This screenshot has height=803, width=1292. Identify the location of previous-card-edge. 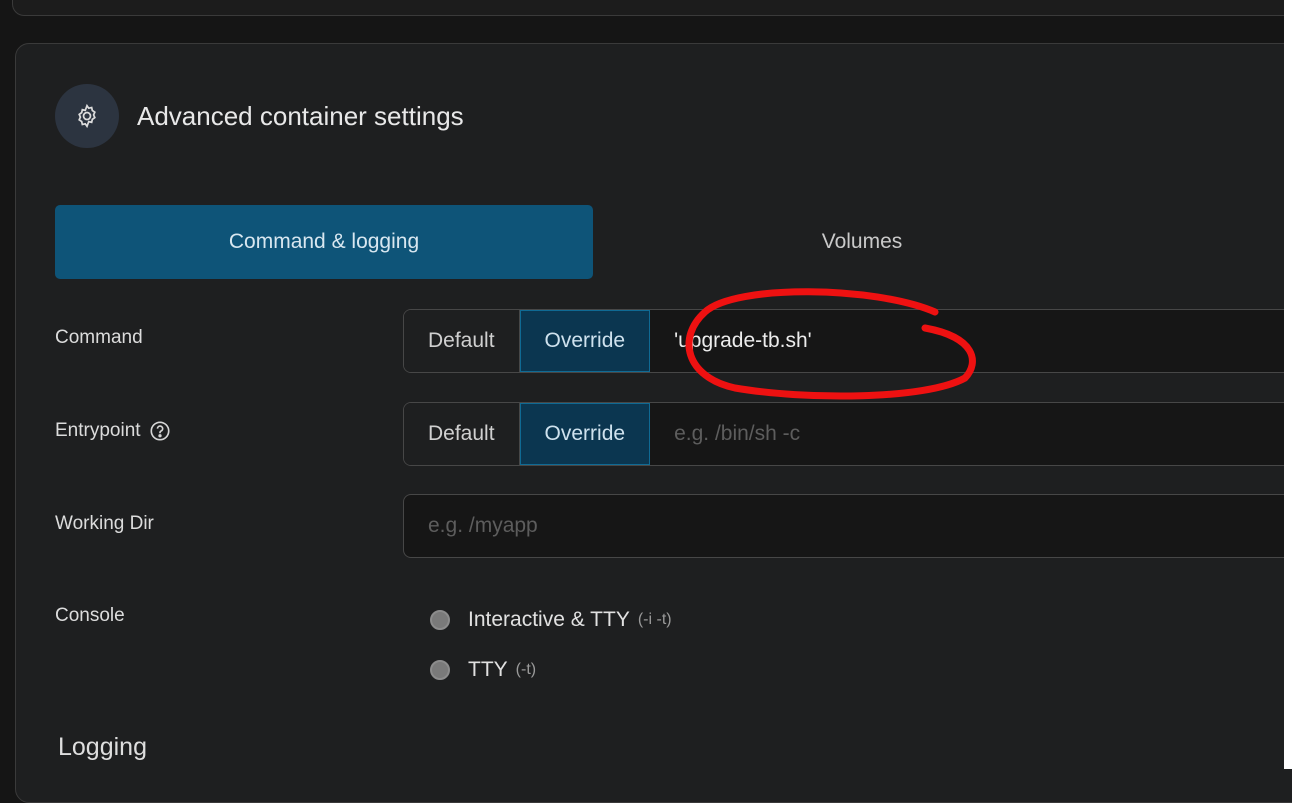
(652, 8).